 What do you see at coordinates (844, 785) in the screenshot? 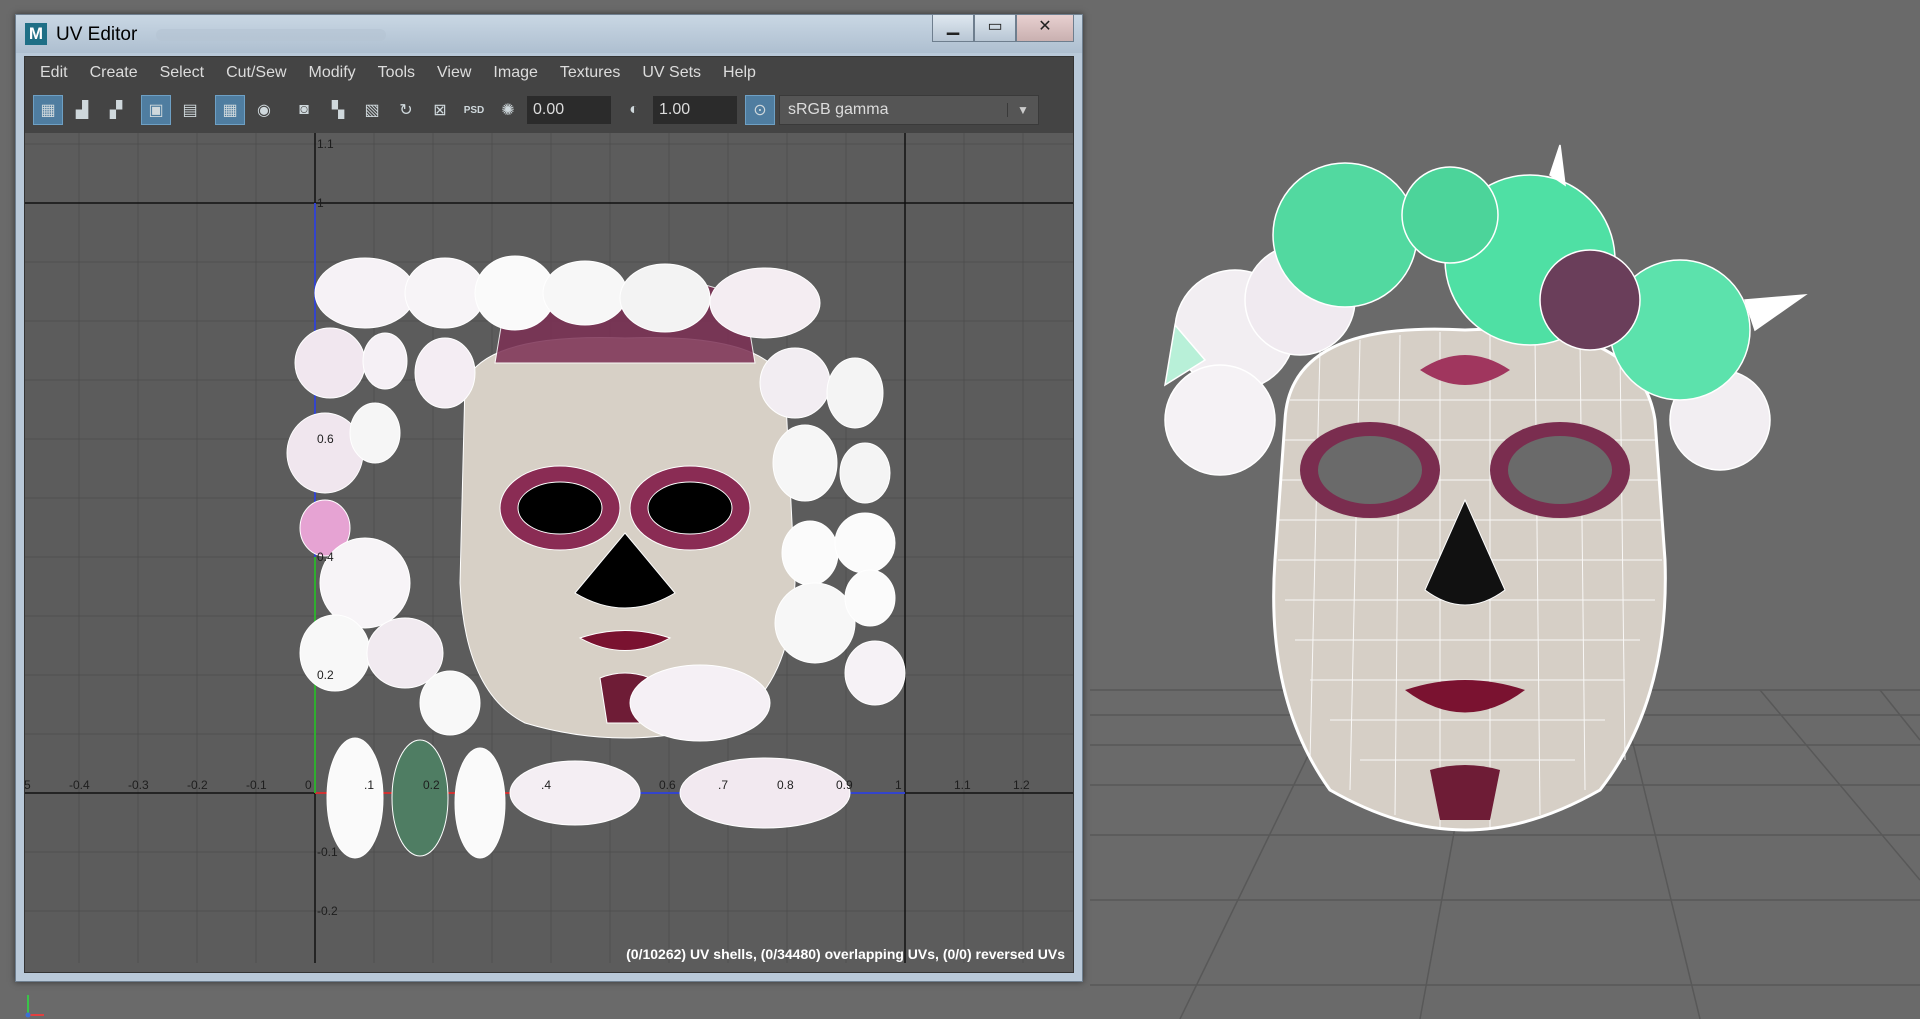
I see `x-tick-label: 0.9` at bounding box center [844, 785].